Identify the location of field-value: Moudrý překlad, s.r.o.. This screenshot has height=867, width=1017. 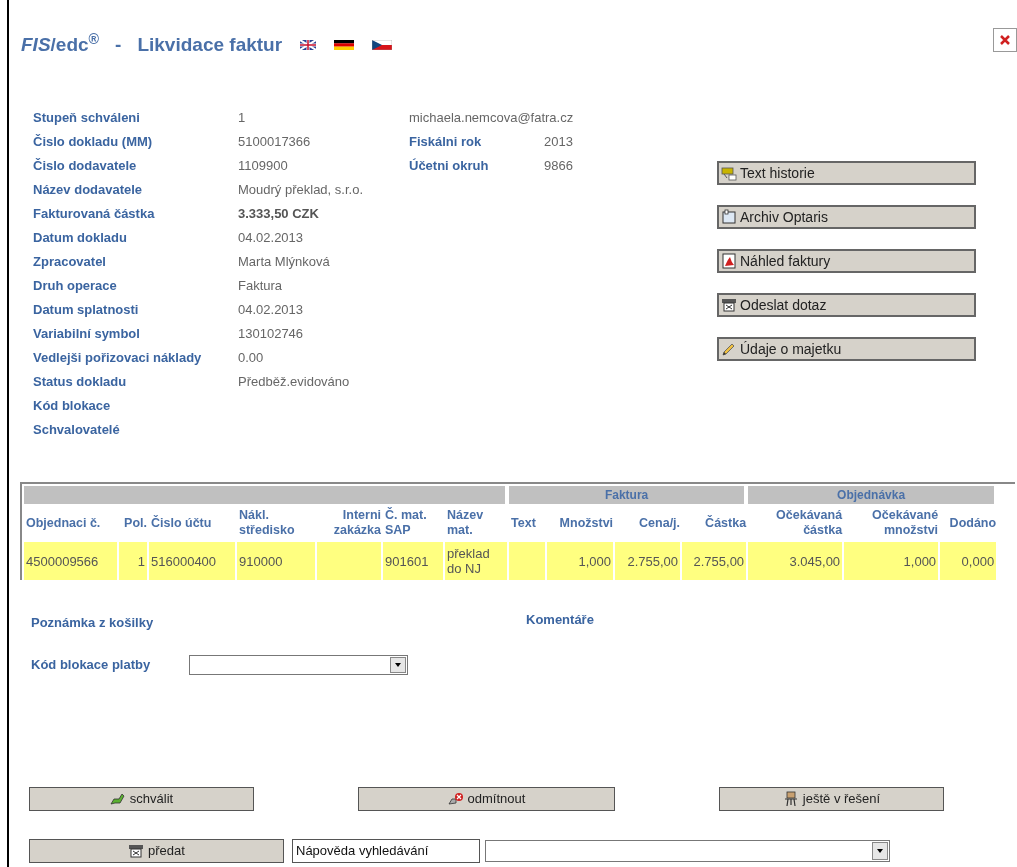
(300, 190).